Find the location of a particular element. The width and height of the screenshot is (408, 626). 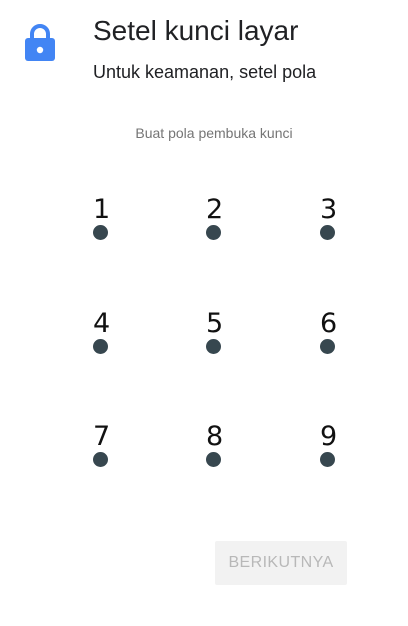

pattern-node-number: 1 is located at coordinates (102, 209).